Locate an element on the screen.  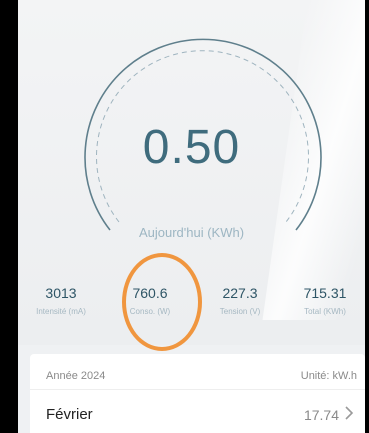
stat-value: 227.3 is located at coordinates (240, 293).